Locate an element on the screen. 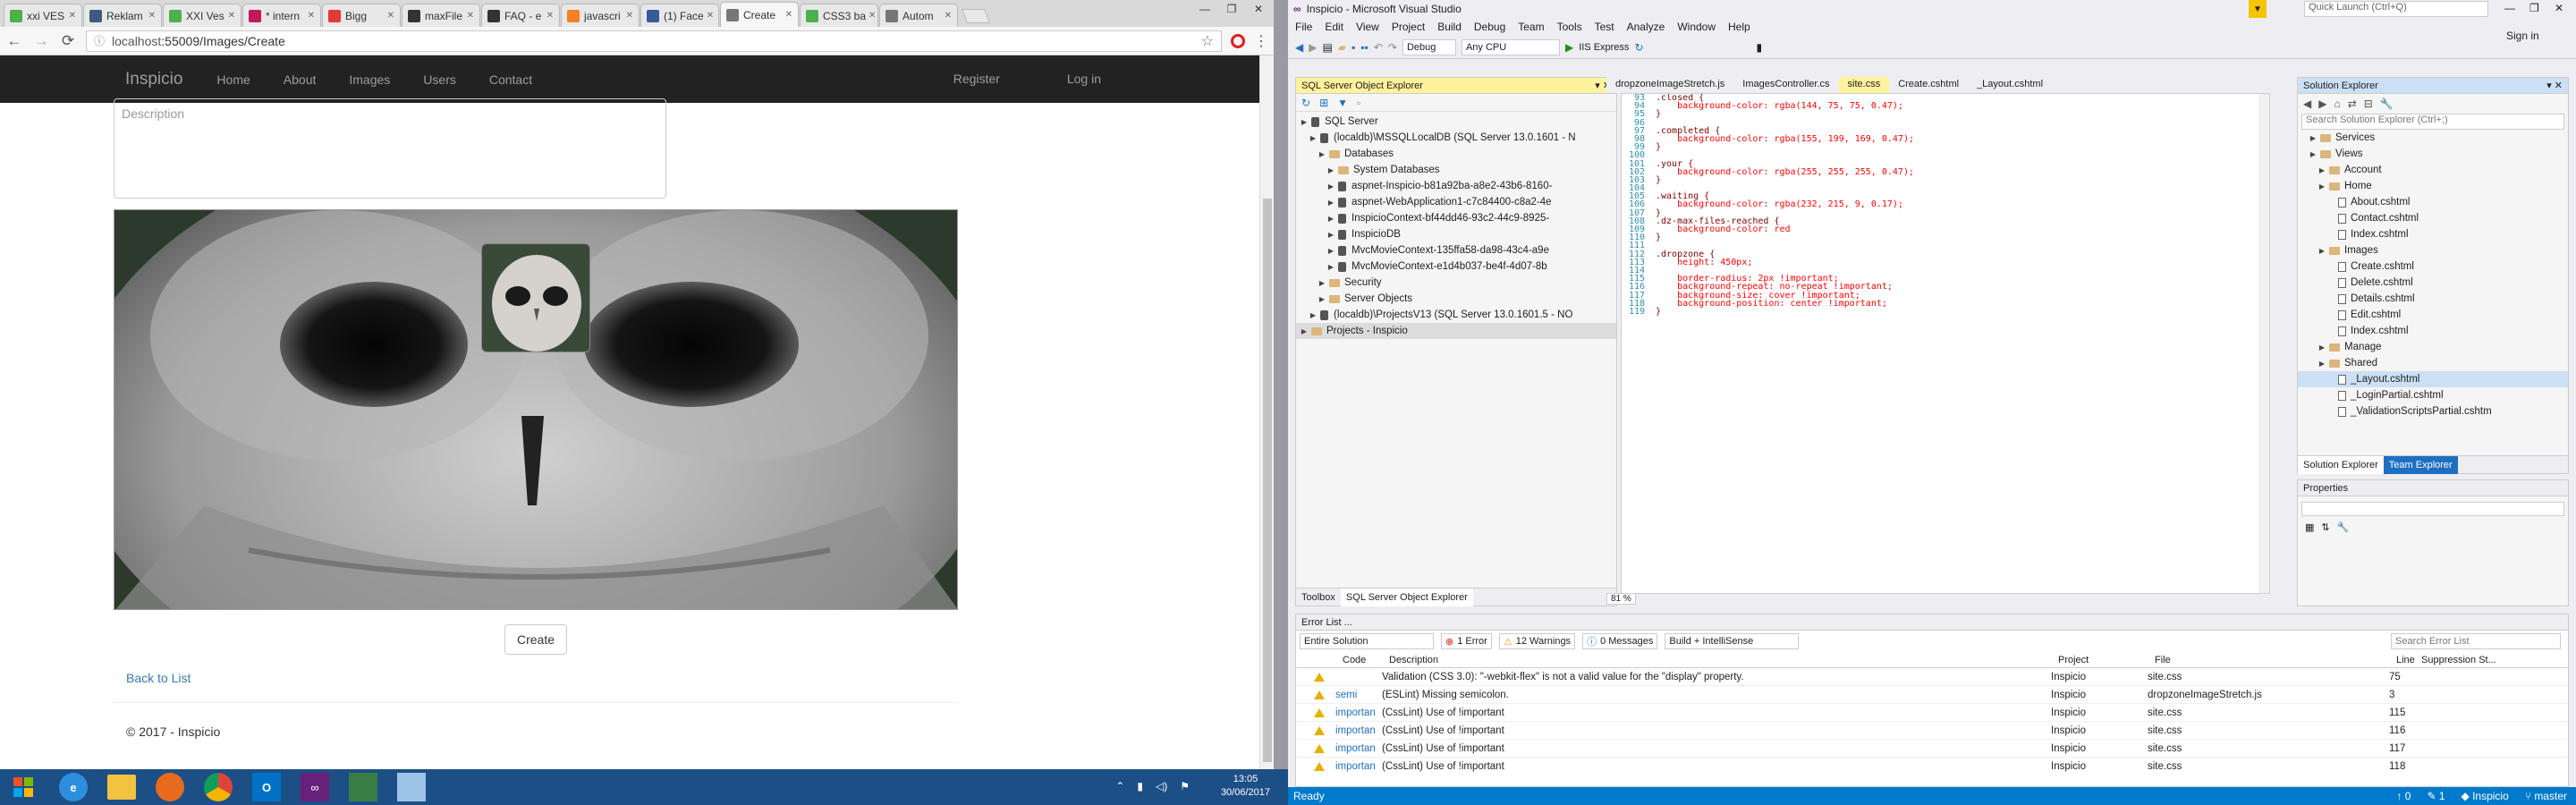 Image resolution: width=2576 pixels, height=805 pixels. properties-object-combo is located at coordinates (2432, 509).